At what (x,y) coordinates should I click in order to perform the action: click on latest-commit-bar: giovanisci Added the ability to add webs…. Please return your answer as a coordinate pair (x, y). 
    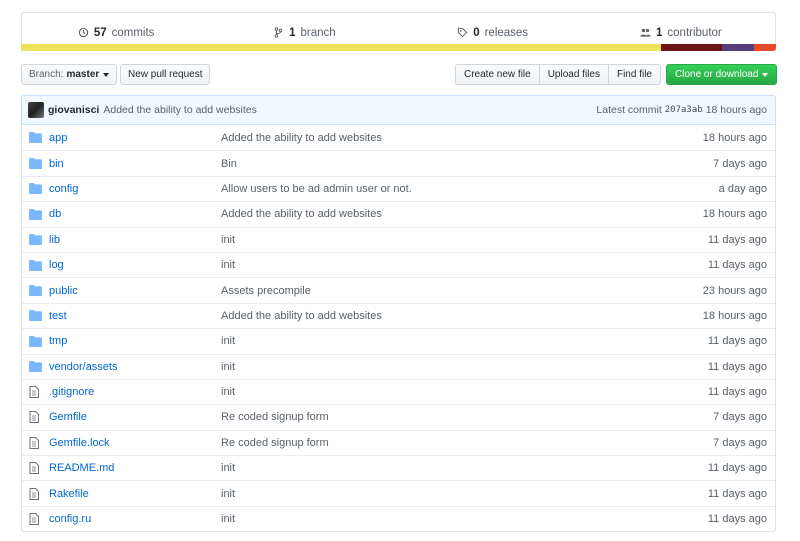
    Looking at the image, I should click on (398, 110).